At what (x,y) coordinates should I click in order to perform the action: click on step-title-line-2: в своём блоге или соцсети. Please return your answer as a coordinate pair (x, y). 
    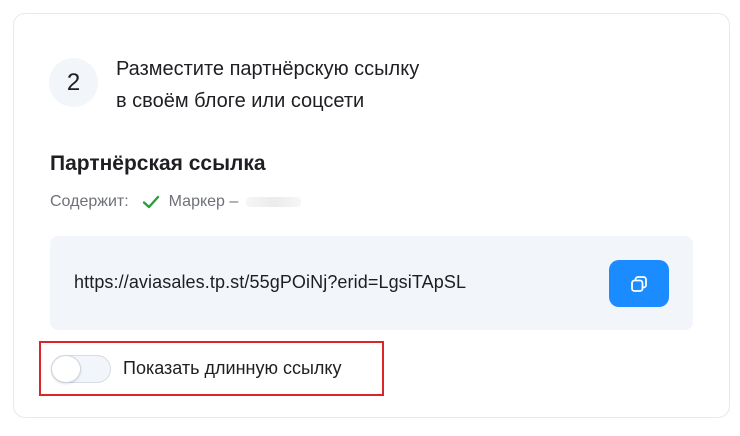
    Looking at the image, I should click on (240, 101).